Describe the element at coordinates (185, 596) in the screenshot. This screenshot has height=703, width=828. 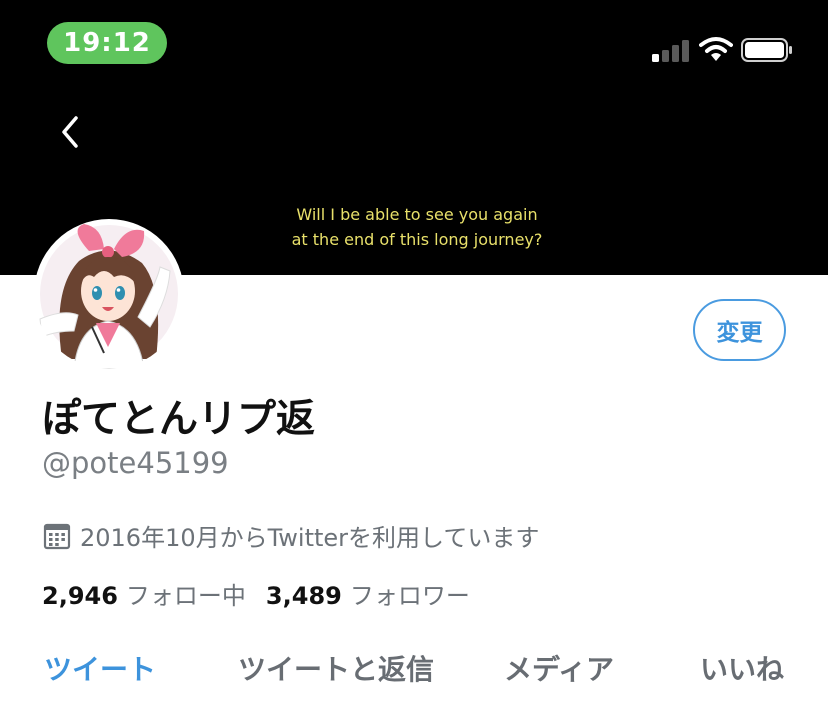
I see `following-label: フォロー中` at that location.